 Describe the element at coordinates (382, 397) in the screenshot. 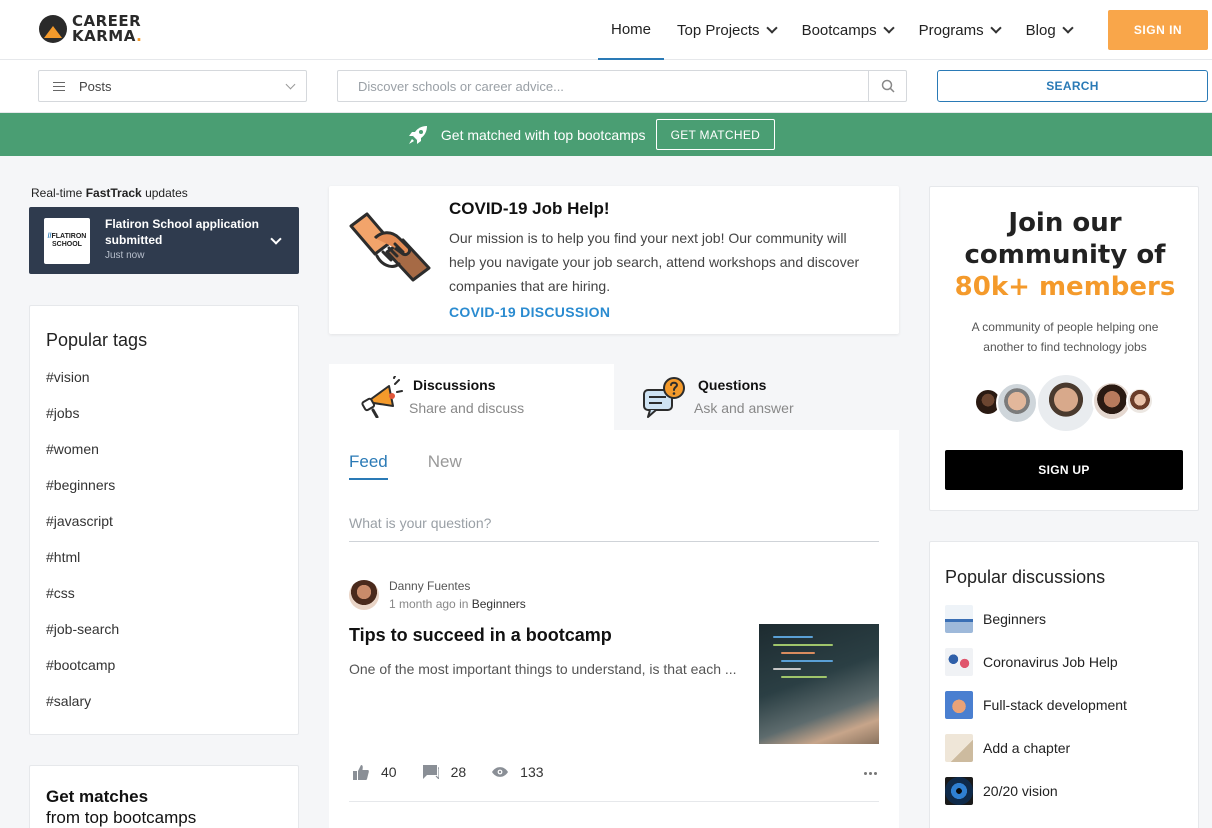

I see `megaphone-icon` at that location.